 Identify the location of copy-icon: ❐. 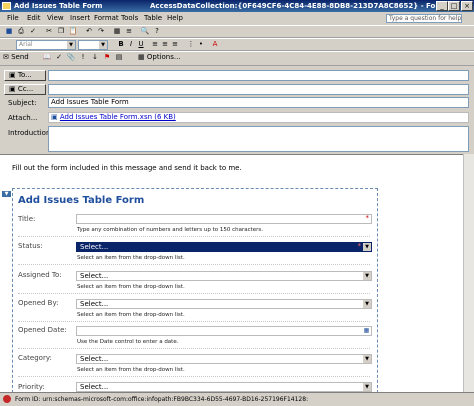
(61, 31).